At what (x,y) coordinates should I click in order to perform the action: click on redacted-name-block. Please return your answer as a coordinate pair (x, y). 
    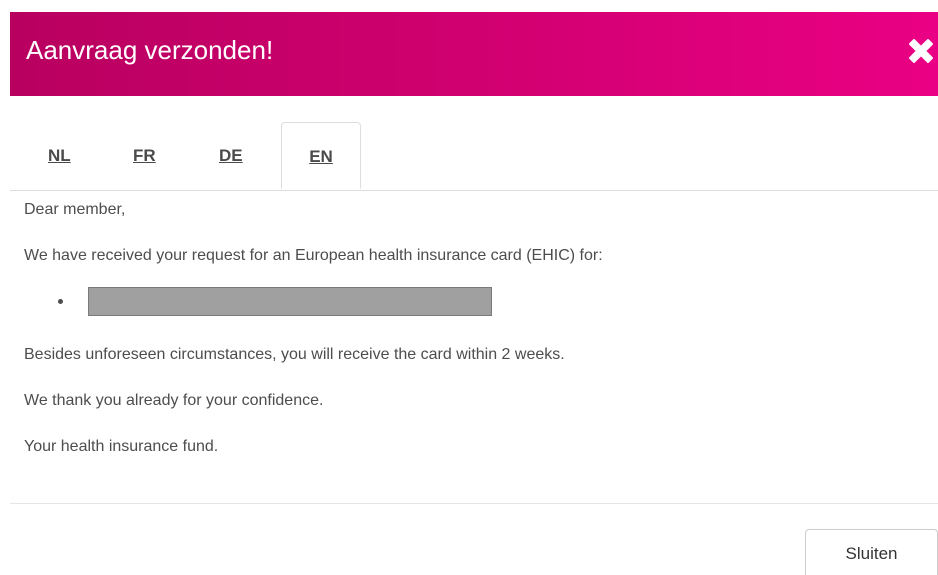
    Looking at the image, I should click on (290, 301).